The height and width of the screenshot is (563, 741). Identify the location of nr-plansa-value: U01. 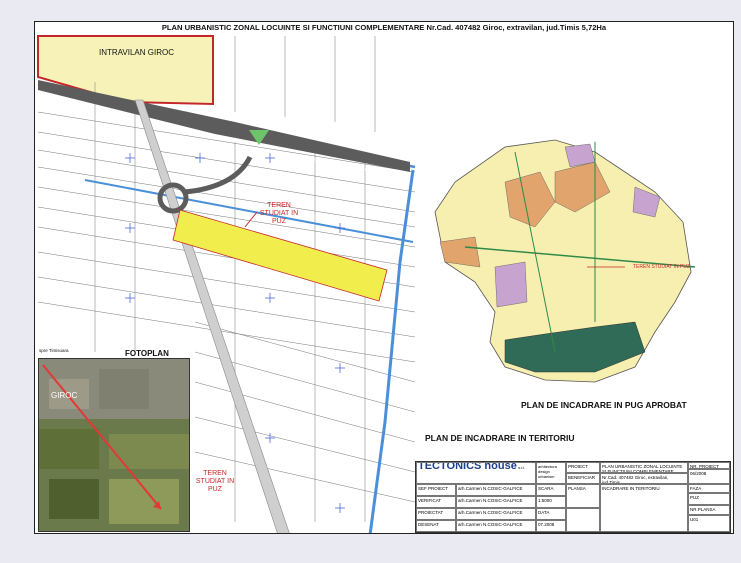
(709, 523).